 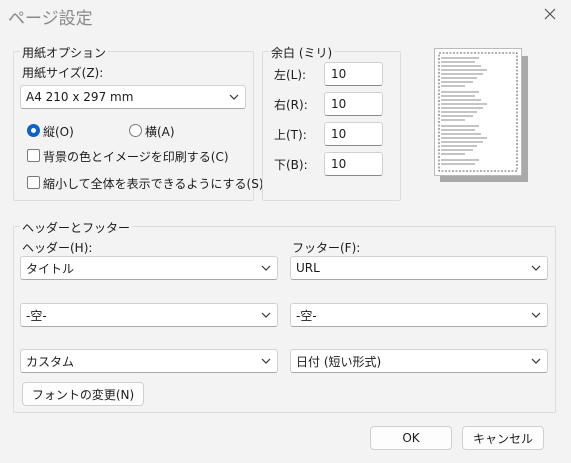 What do you see at coordinates (306, 315) in the screenshot?
I see `footer-select-2-value: -空-` at bounding box center [306, 315].